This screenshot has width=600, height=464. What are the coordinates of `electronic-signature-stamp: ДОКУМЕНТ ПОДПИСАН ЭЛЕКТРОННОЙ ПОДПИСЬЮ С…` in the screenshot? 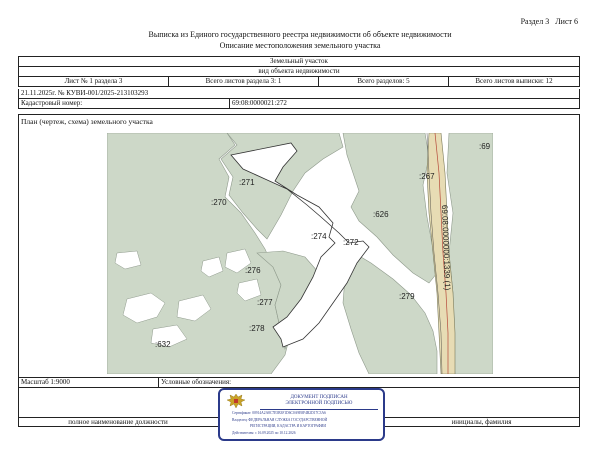 It's located at (301, 414).